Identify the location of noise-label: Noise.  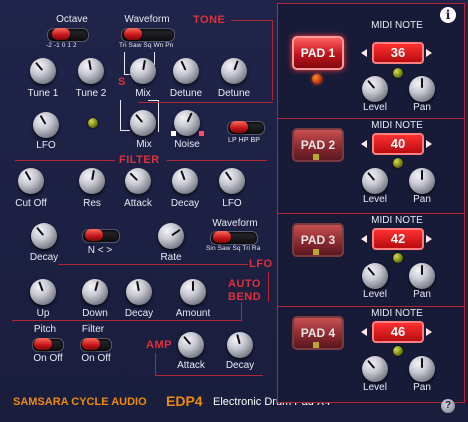
(187, 144).